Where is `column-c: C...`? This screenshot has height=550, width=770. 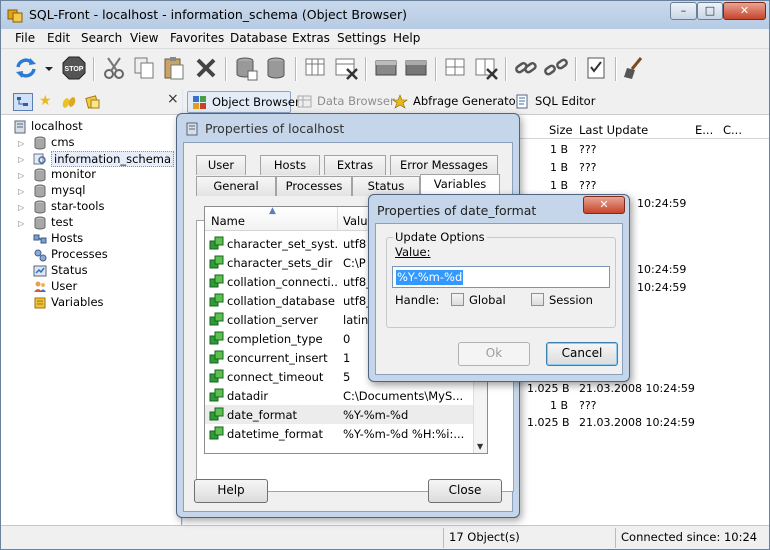 column-c: C... is located at coordinates (732, 130).